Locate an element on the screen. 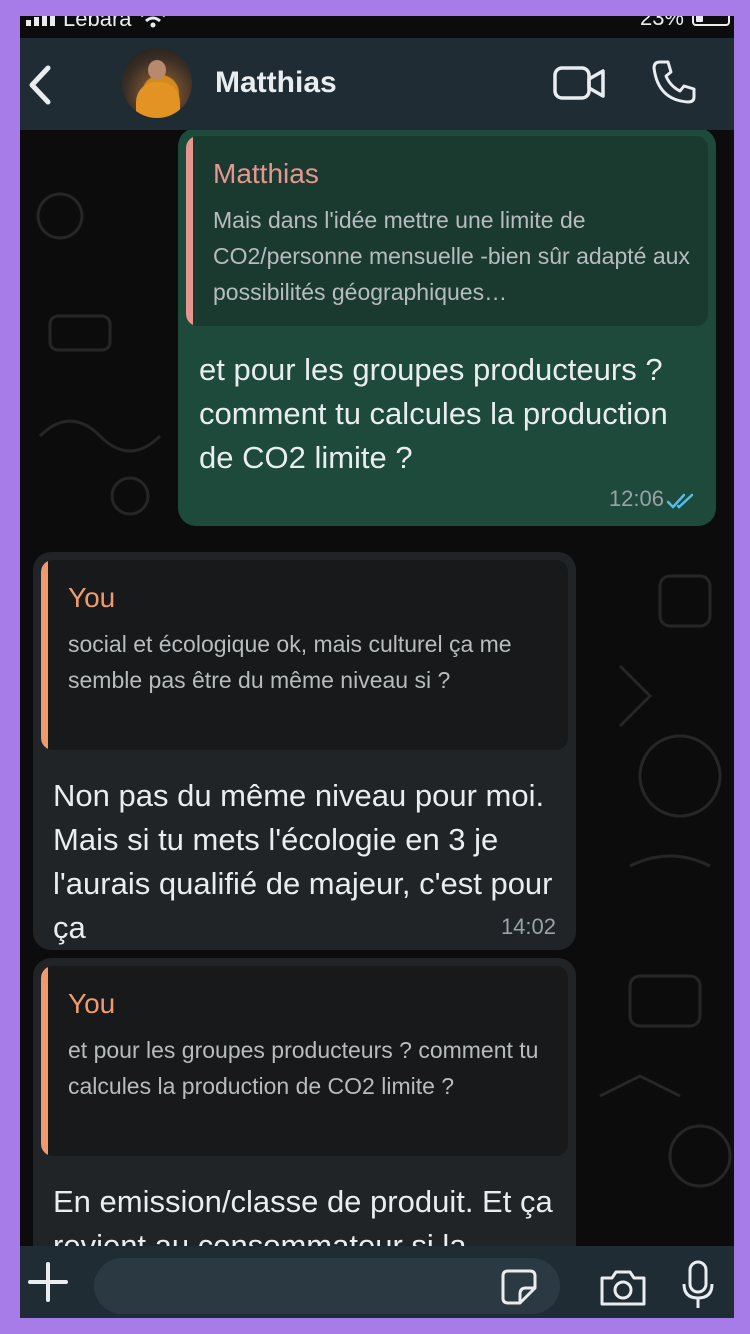 Image resolution: width=750 pixels, height=1334 pixels. signal-icon is located at coordinates (40, 21).